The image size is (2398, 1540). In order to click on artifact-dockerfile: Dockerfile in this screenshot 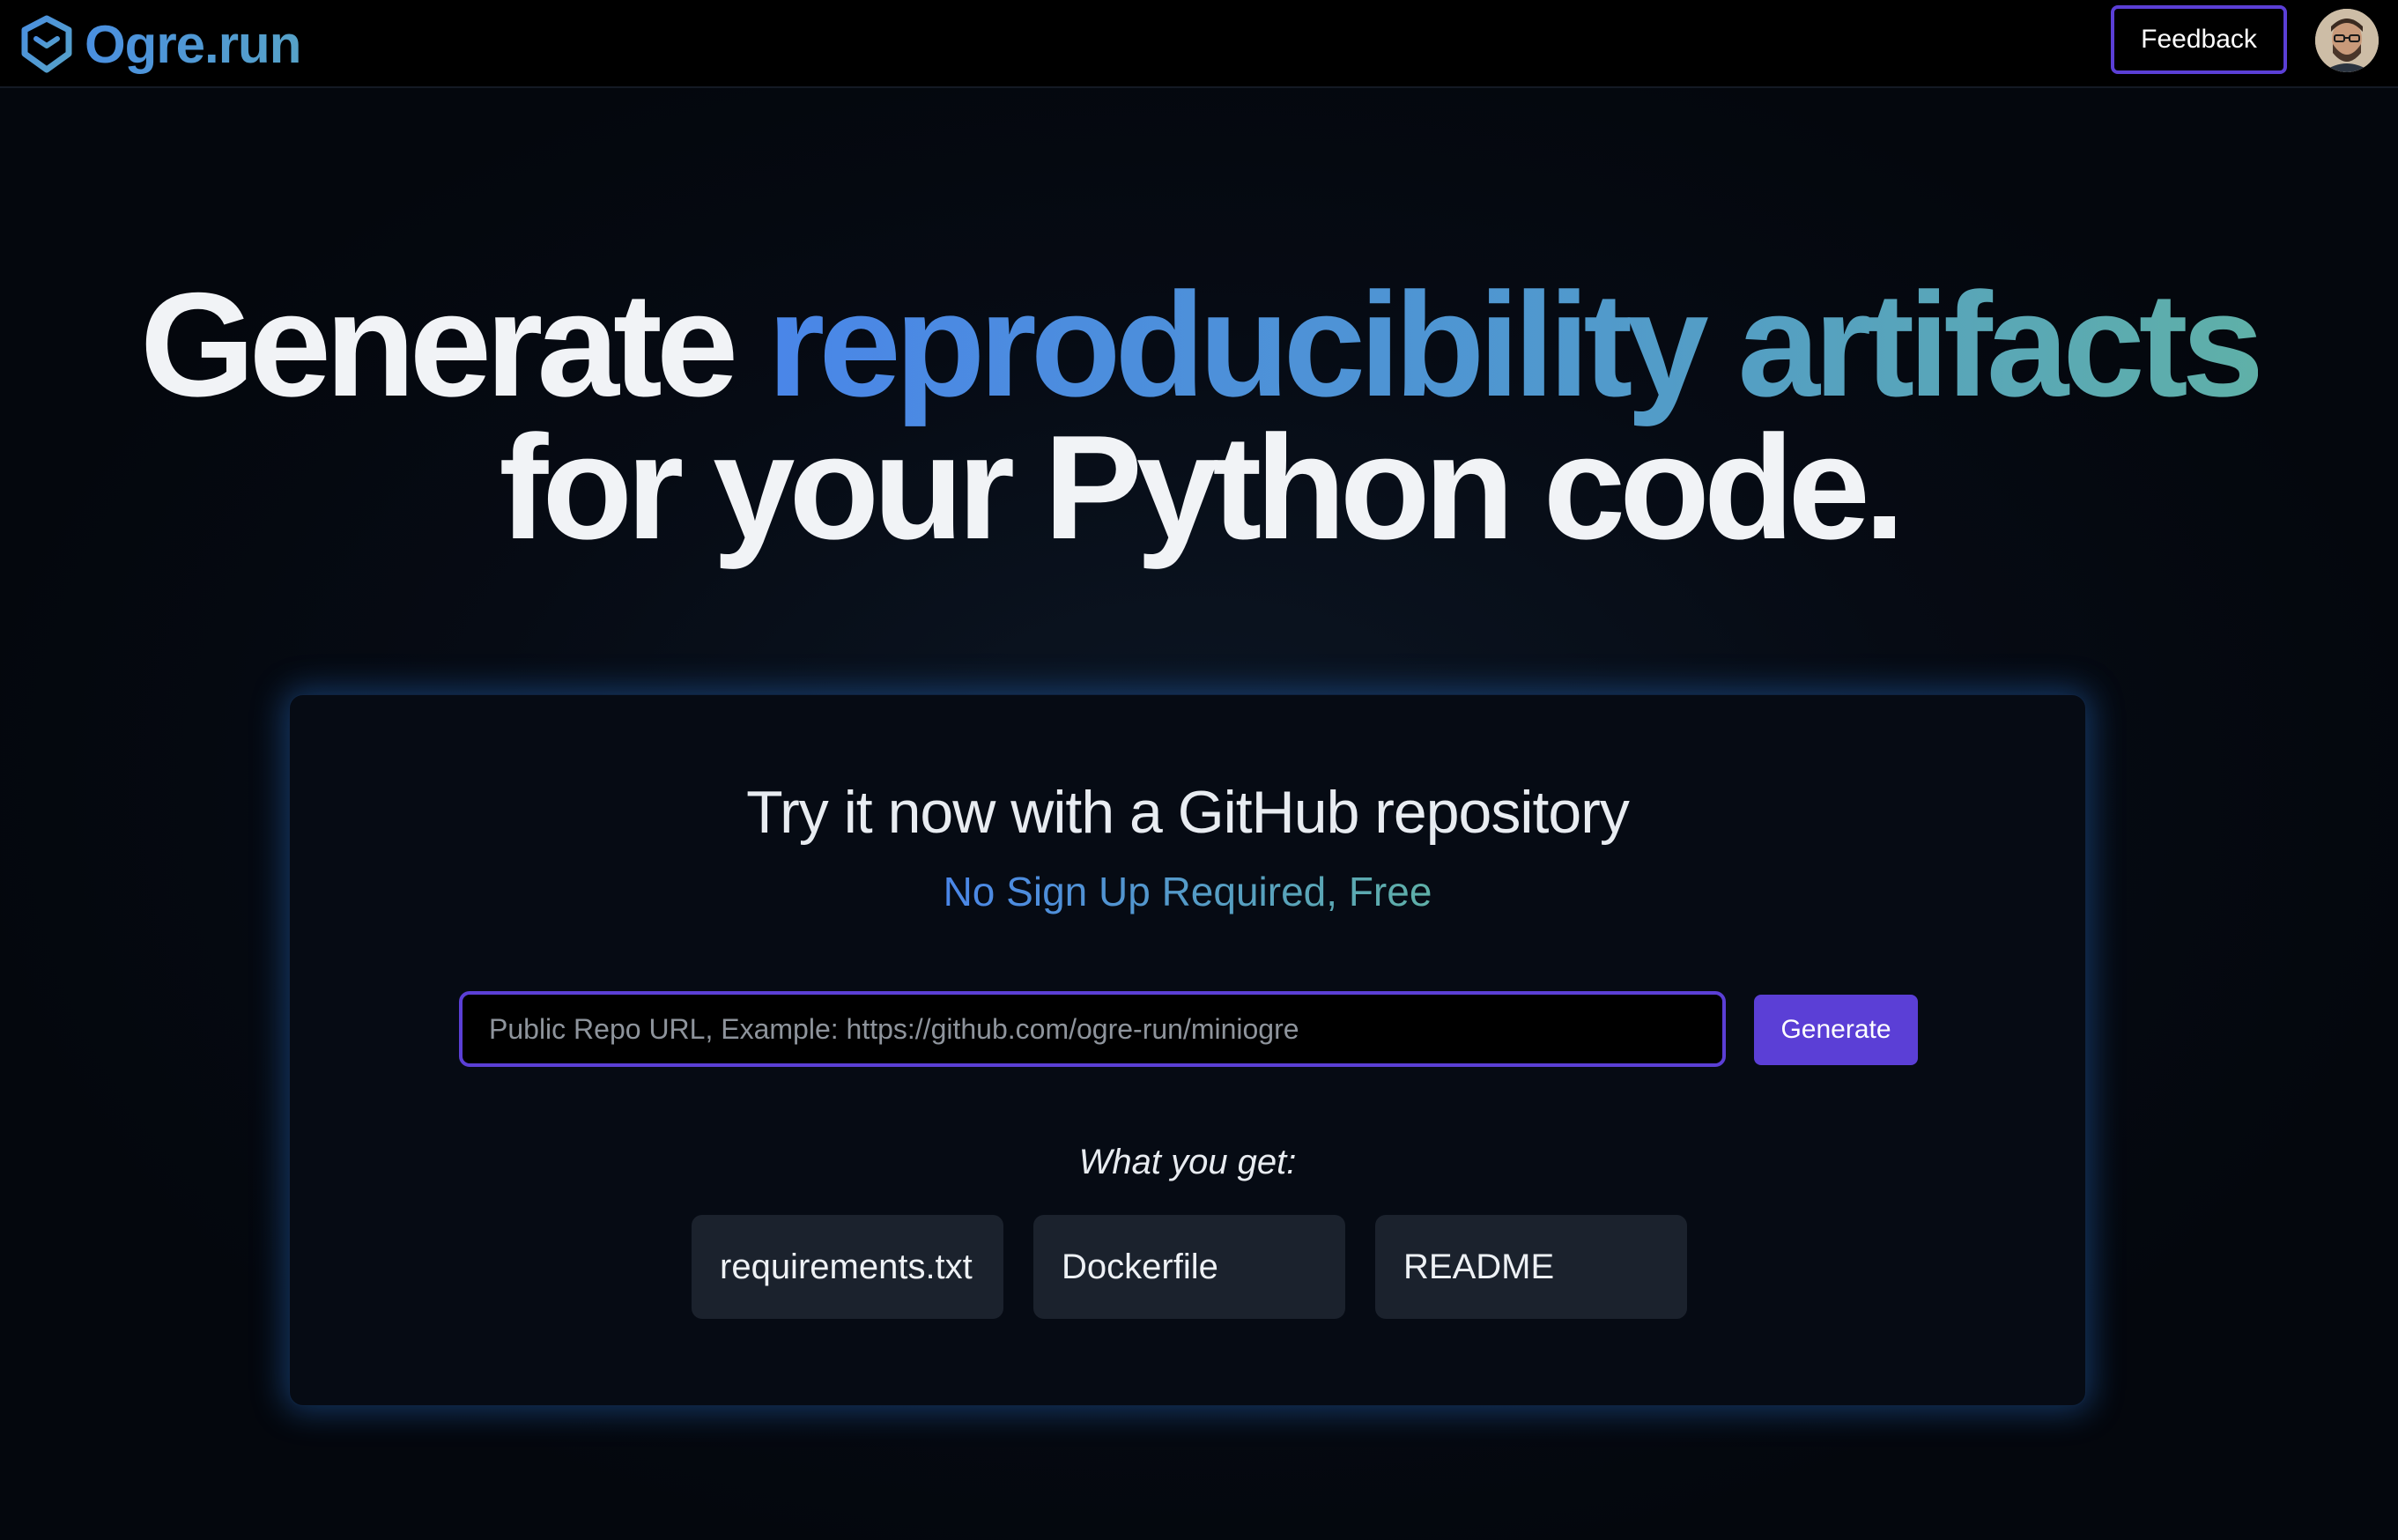, I will do `click(1189, 1267)`.